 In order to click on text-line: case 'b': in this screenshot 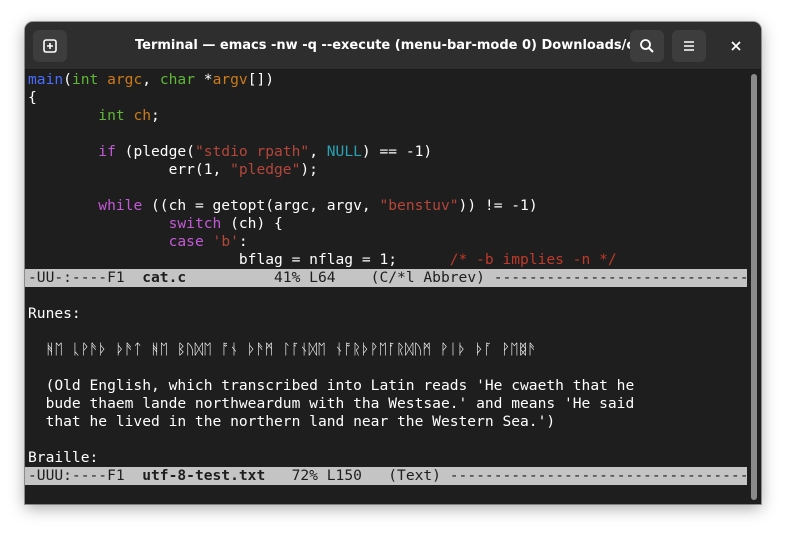, I will do `click(138, 242)`.